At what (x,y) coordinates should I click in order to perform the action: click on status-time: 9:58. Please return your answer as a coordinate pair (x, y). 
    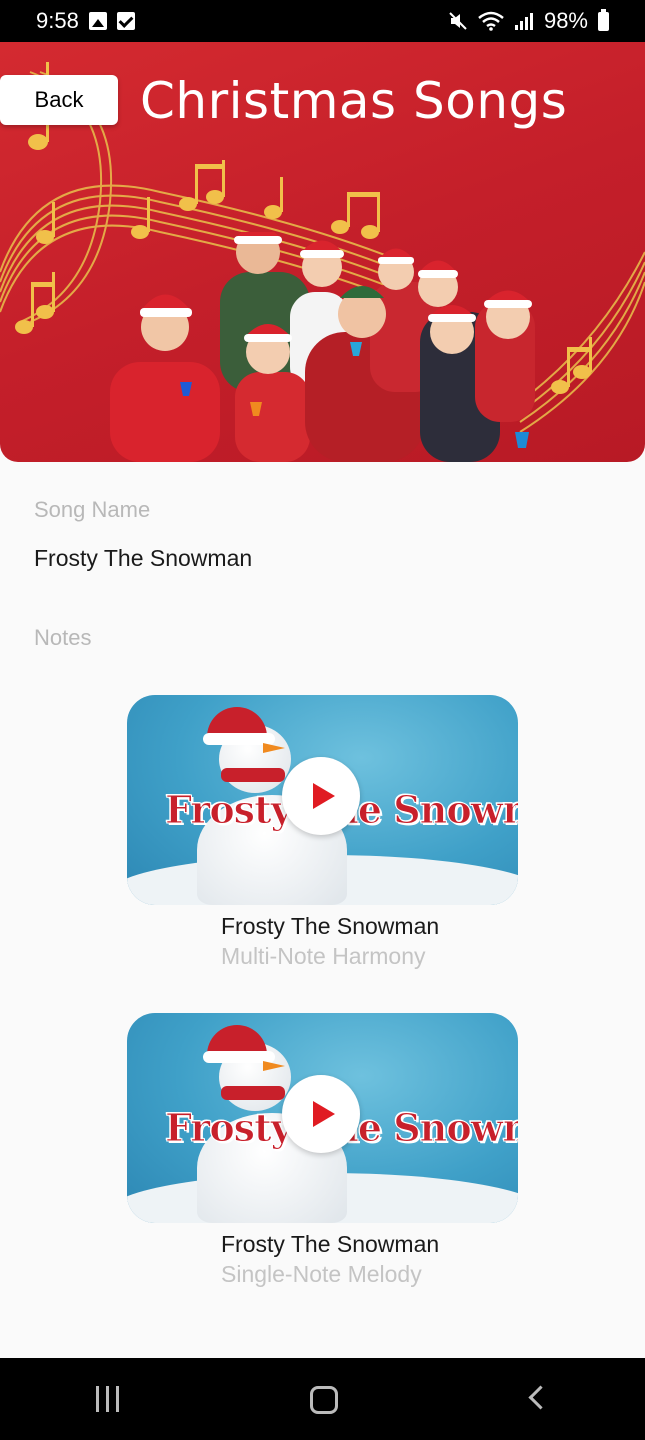
    Looking at the image, I should click on (57, 20).